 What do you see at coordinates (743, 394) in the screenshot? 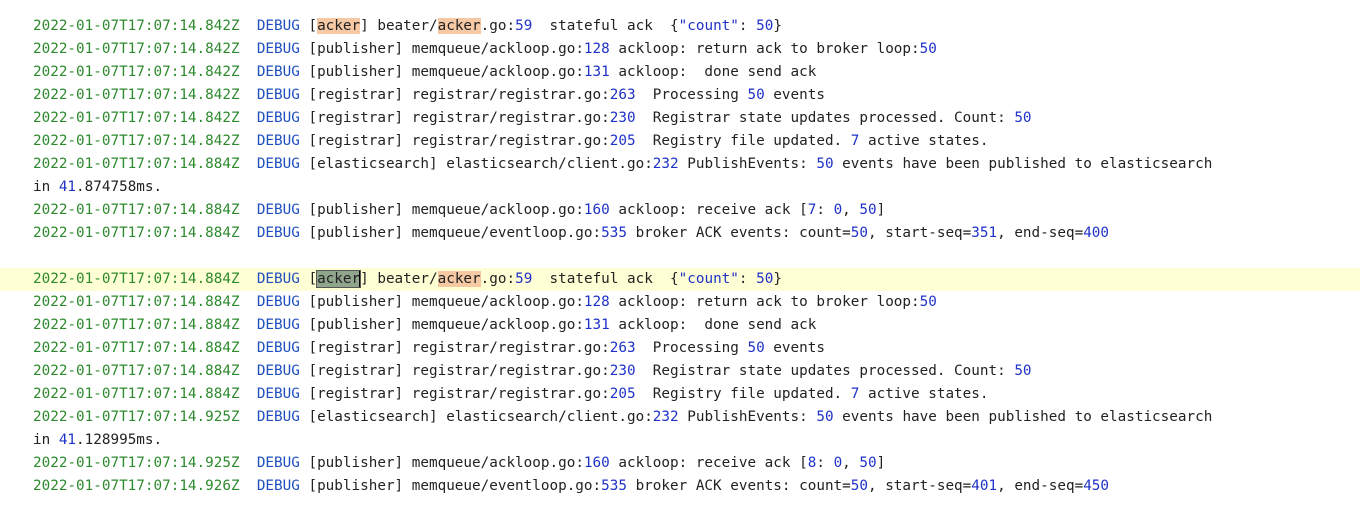
I see `message: Registry file updated.` at bounding box center [743, 394].